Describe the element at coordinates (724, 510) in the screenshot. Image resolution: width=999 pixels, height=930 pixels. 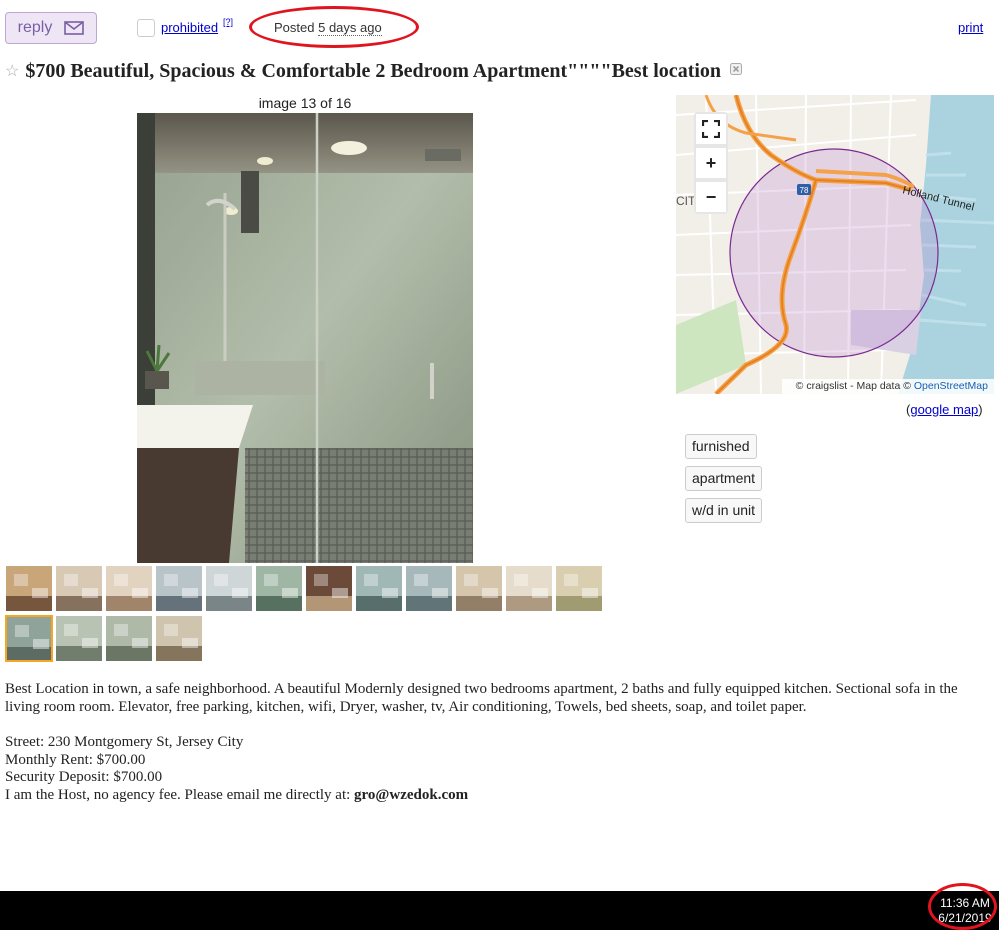
I see `attribute-tag-wd-in-unit: w/d in unit` at that location.